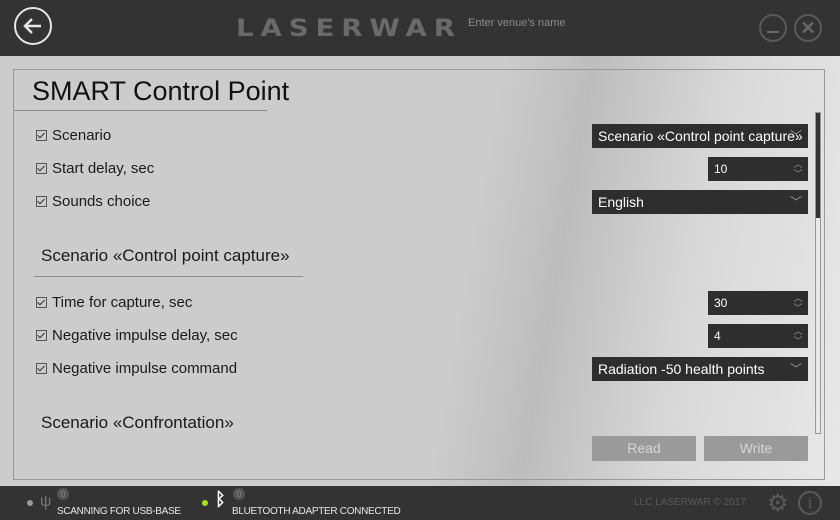 The width and height of the screenshot is (840, 520). I want to click on section-title: Scenario «Confrontation», so click(137, 421).